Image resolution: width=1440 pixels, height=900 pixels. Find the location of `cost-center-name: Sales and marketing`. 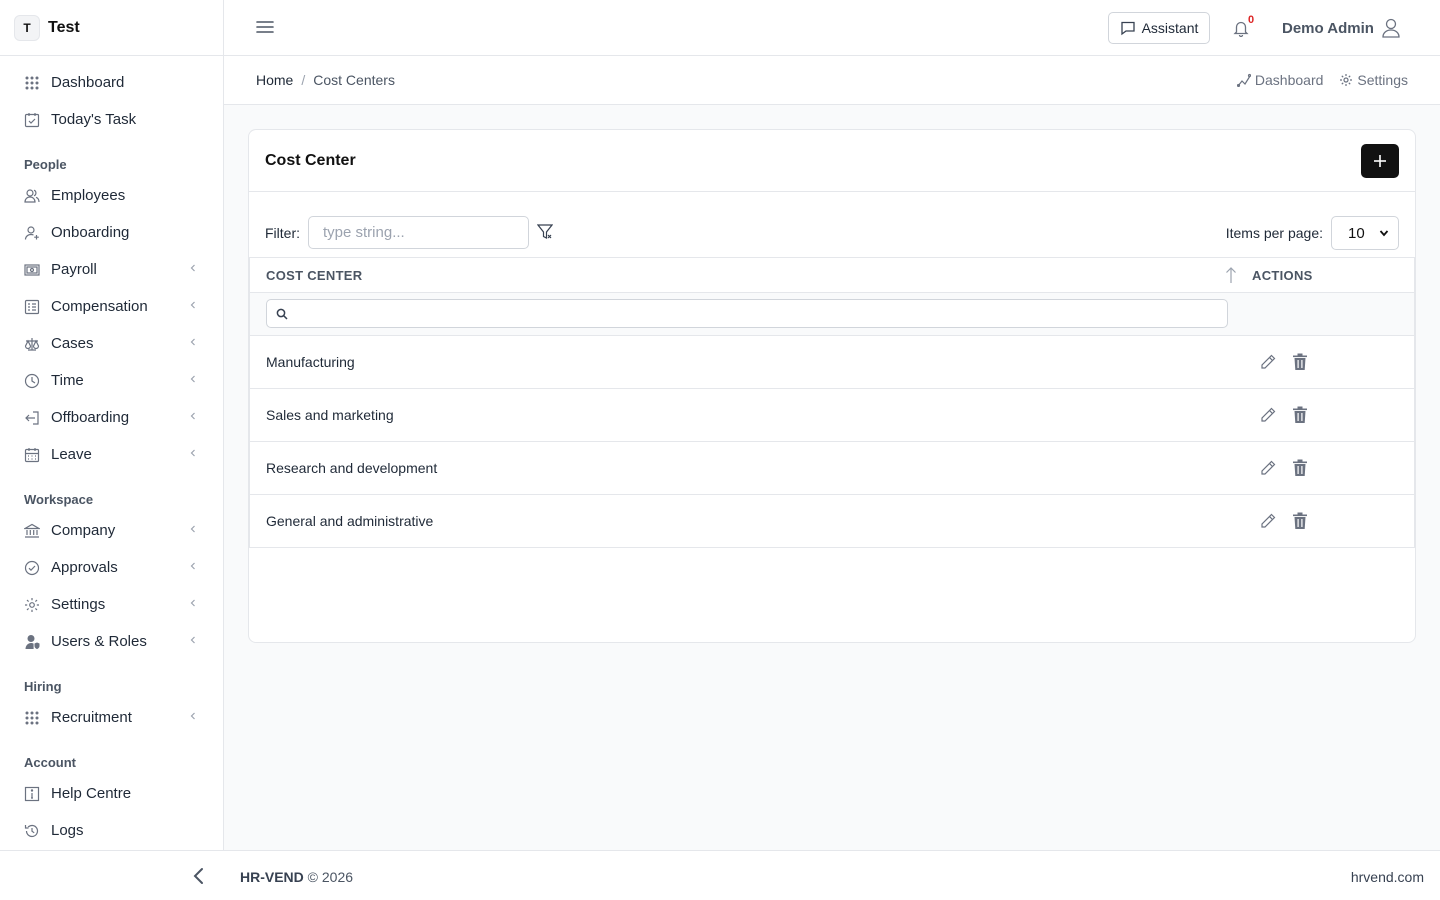

cost-center-name: Sales and marketing is located at coordinates (330, 415).